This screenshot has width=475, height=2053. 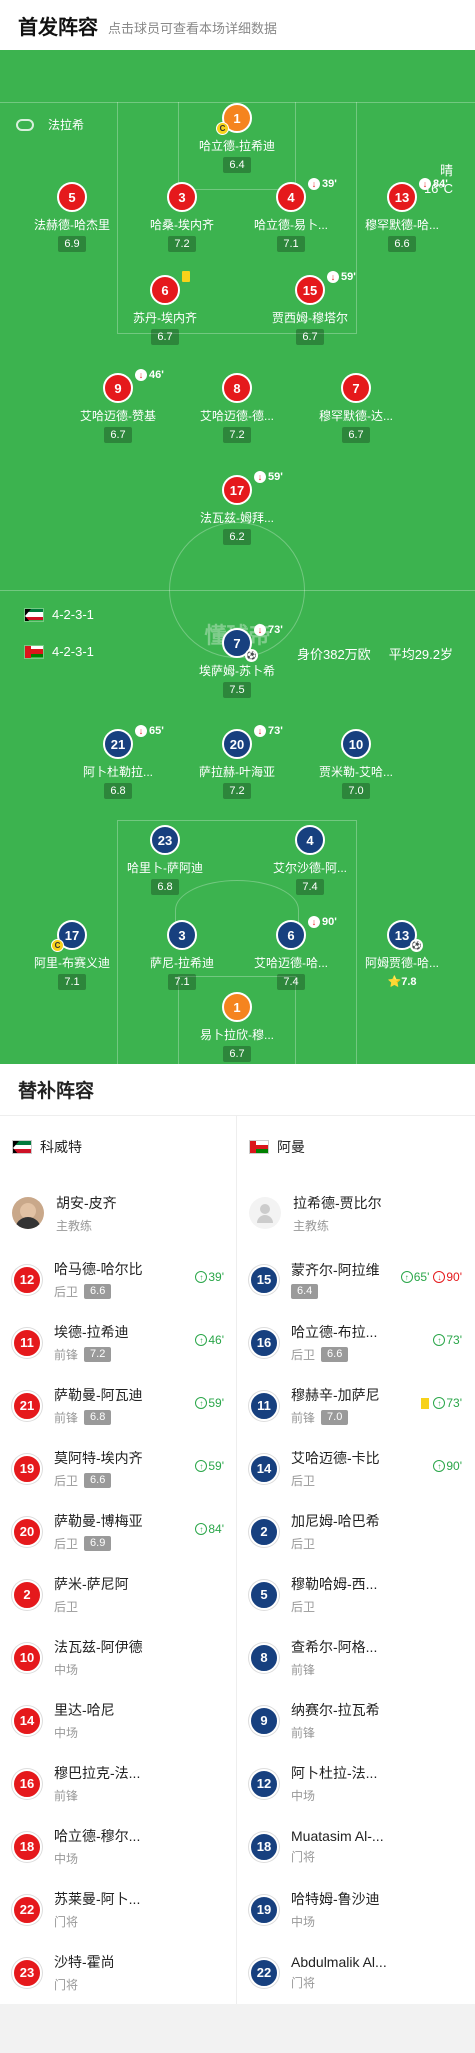 What do you see at coordinates (355, 1531) in the screenshot?
I see `sub-player-row: 2 加尼姆-哈巴希 后卫` at bounding box center [355, 1531].